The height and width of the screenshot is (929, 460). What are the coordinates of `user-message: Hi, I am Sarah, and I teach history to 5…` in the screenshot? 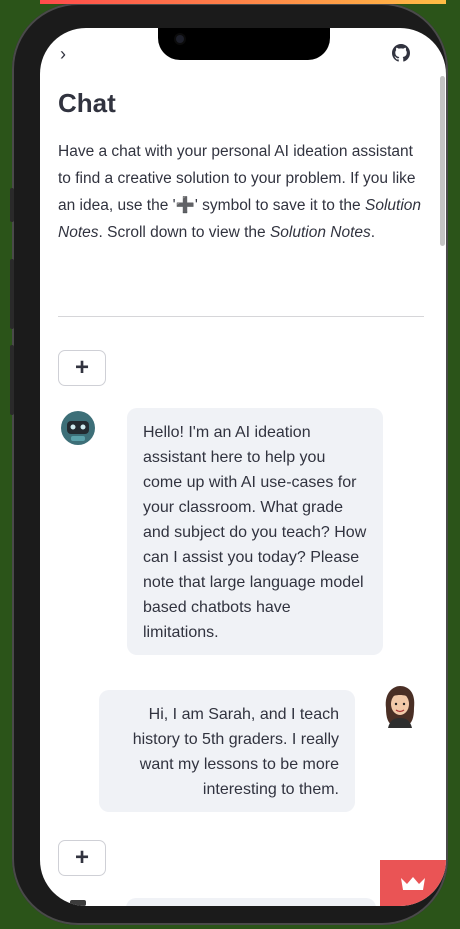 It's located at (227, 751).